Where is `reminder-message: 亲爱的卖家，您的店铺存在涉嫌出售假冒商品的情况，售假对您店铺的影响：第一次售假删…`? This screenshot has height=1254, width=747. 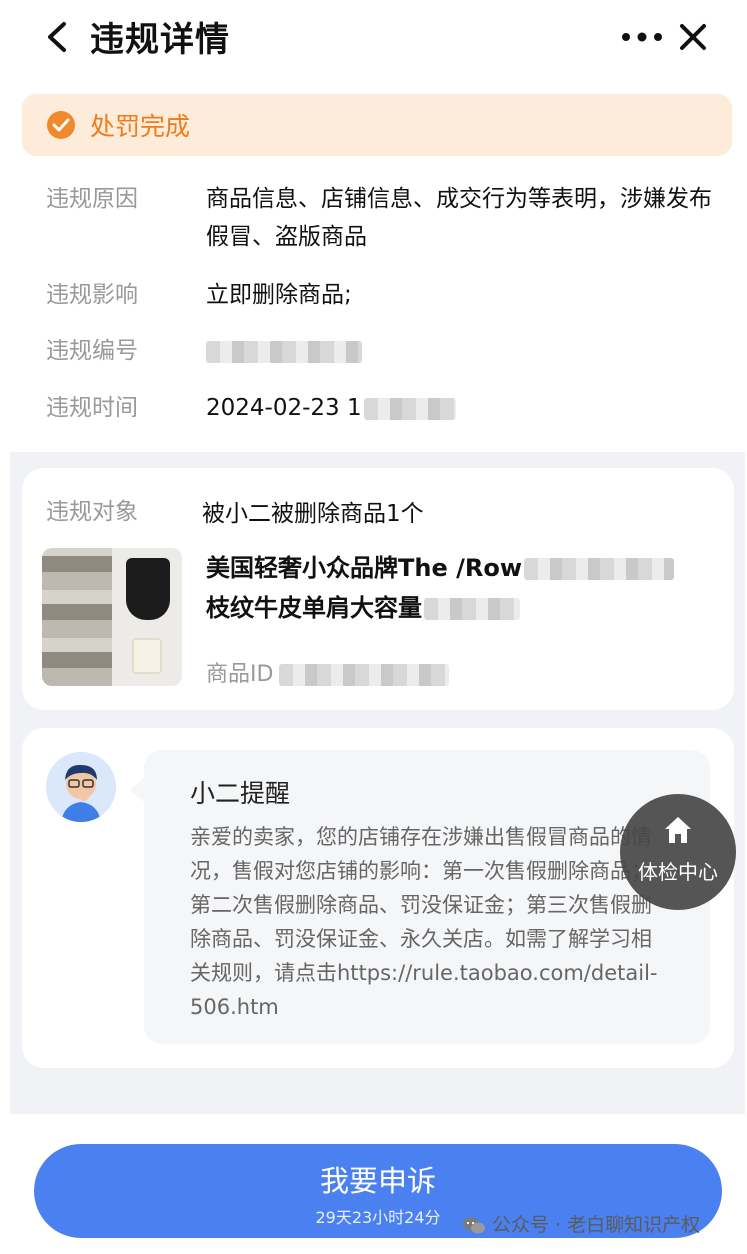
reminder-message: 亲爱的卖家，您的店铺存在涉嫌出售假冒商品的情况，售假对您店铺的影响：第一次售假删… is located at coordinates (424, 922).